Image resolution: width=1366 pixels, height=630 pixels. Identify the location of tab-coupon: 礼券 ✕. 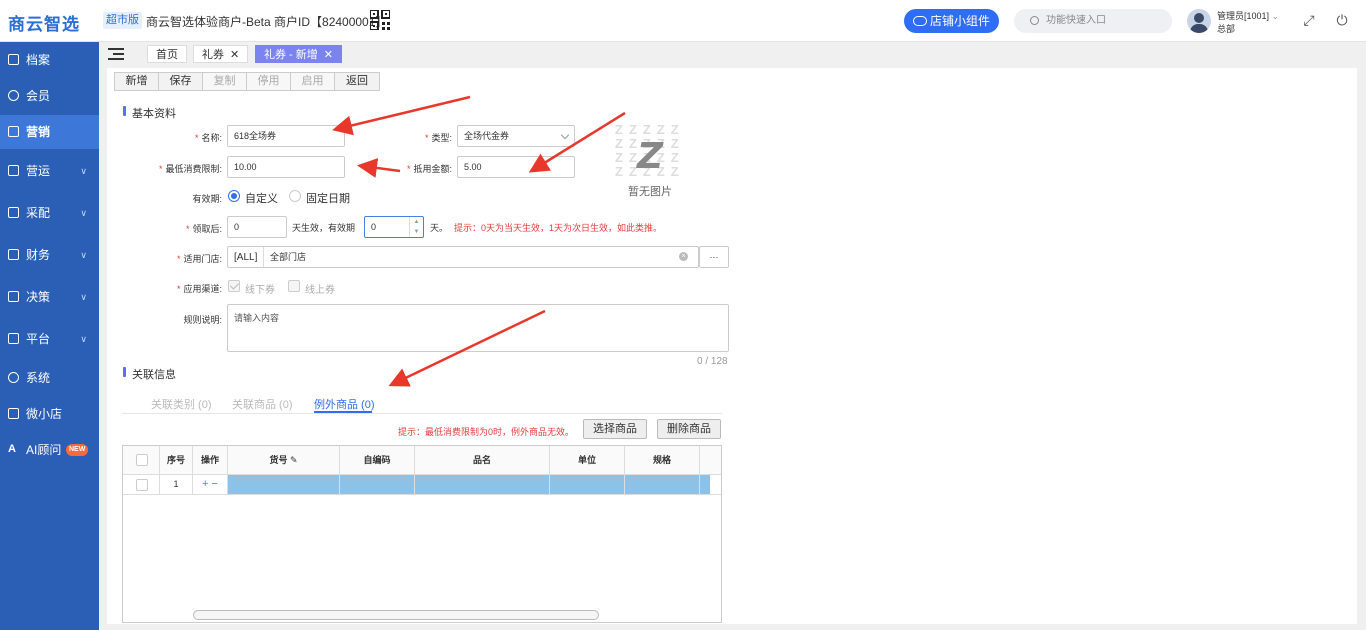
(221, 54).